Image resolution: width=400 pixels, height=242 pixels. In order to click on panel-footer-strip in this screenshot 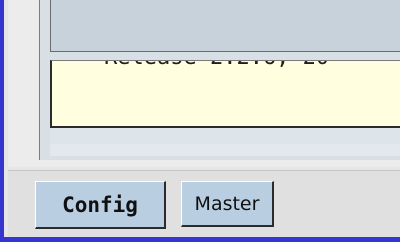, I will do `click(225, 150)`.